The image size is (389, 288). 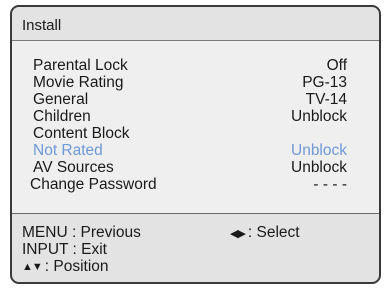 What do you see at coordinates (42, 25) in the screenshot?
I see `menu-title: Install` at bounding box center [42, 25].